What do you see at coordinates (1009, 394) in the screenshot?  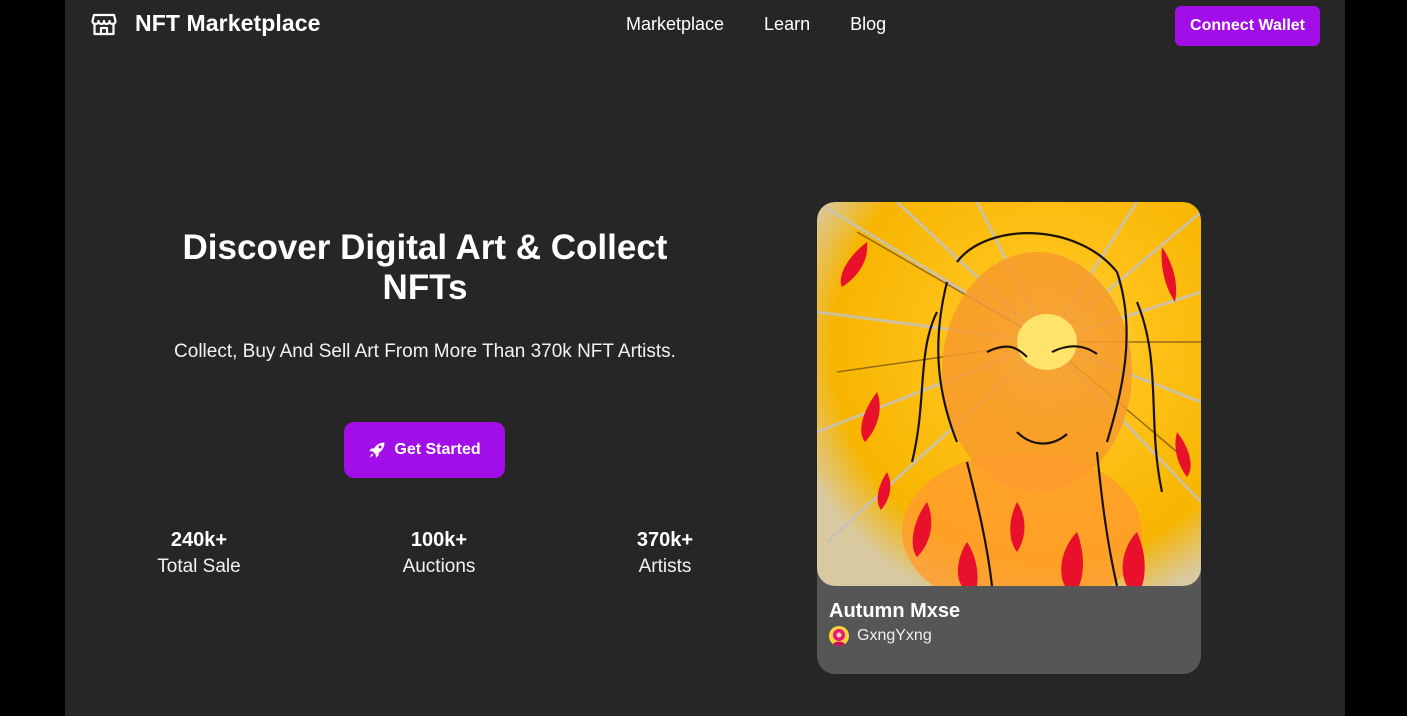 I see `nft-artwork-image` at bounding box center [1009, 394].